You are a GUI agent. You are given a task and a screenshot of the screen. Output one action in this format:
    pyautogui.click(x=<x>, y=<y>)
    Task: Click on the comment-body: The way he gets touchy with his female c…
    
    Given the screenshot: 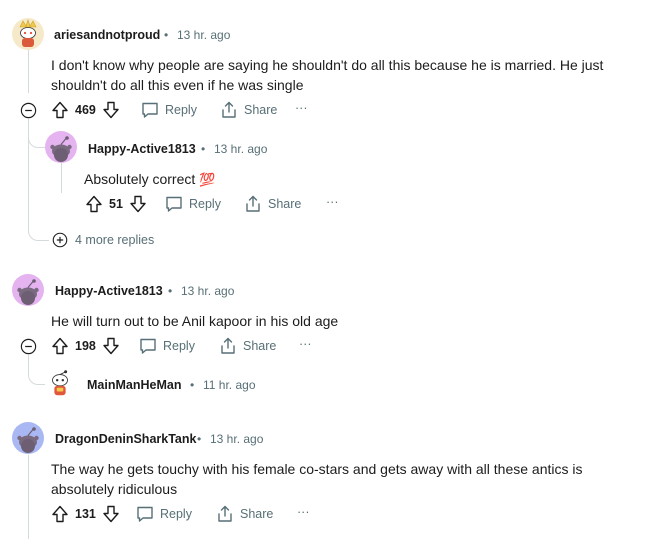 What is the action you would take?
    pyautogui.click(x=317, y=479)
    